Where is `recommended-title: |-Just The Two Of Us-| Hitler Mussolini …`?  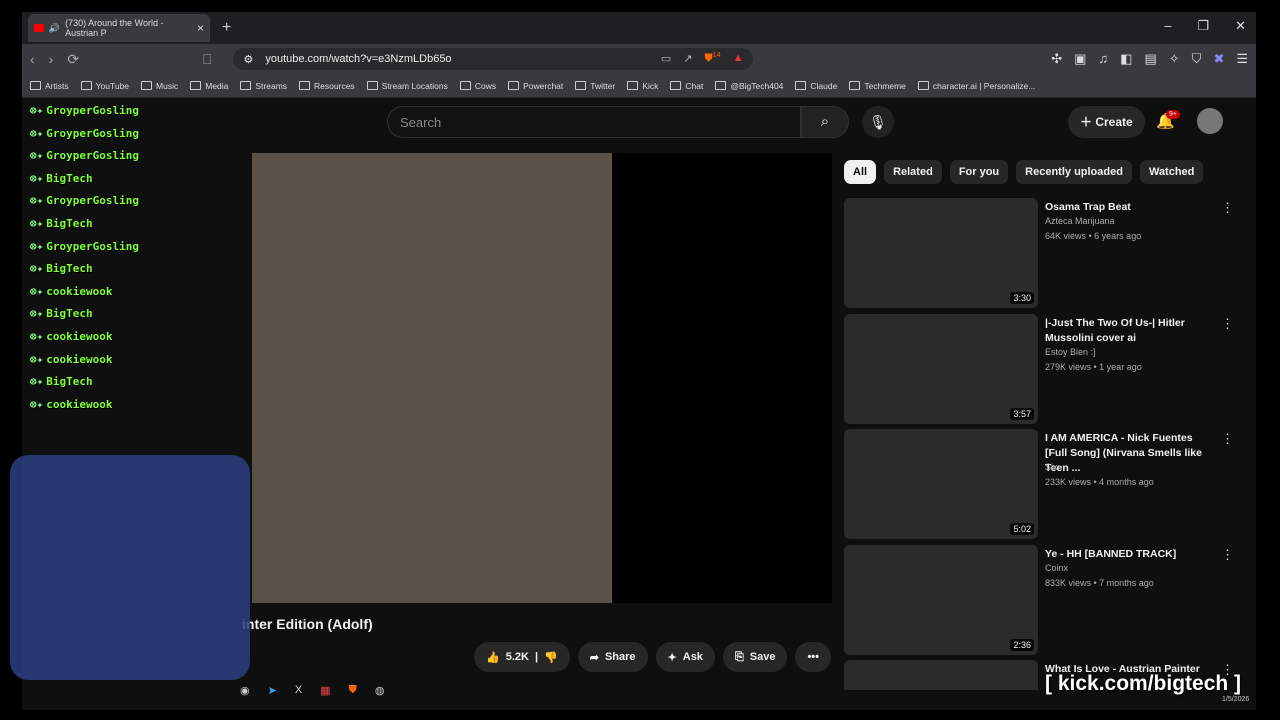 recommended-title: |-Just The Two Of Us-| Hitler Mussolini … is located at coordinates (1130, 331).